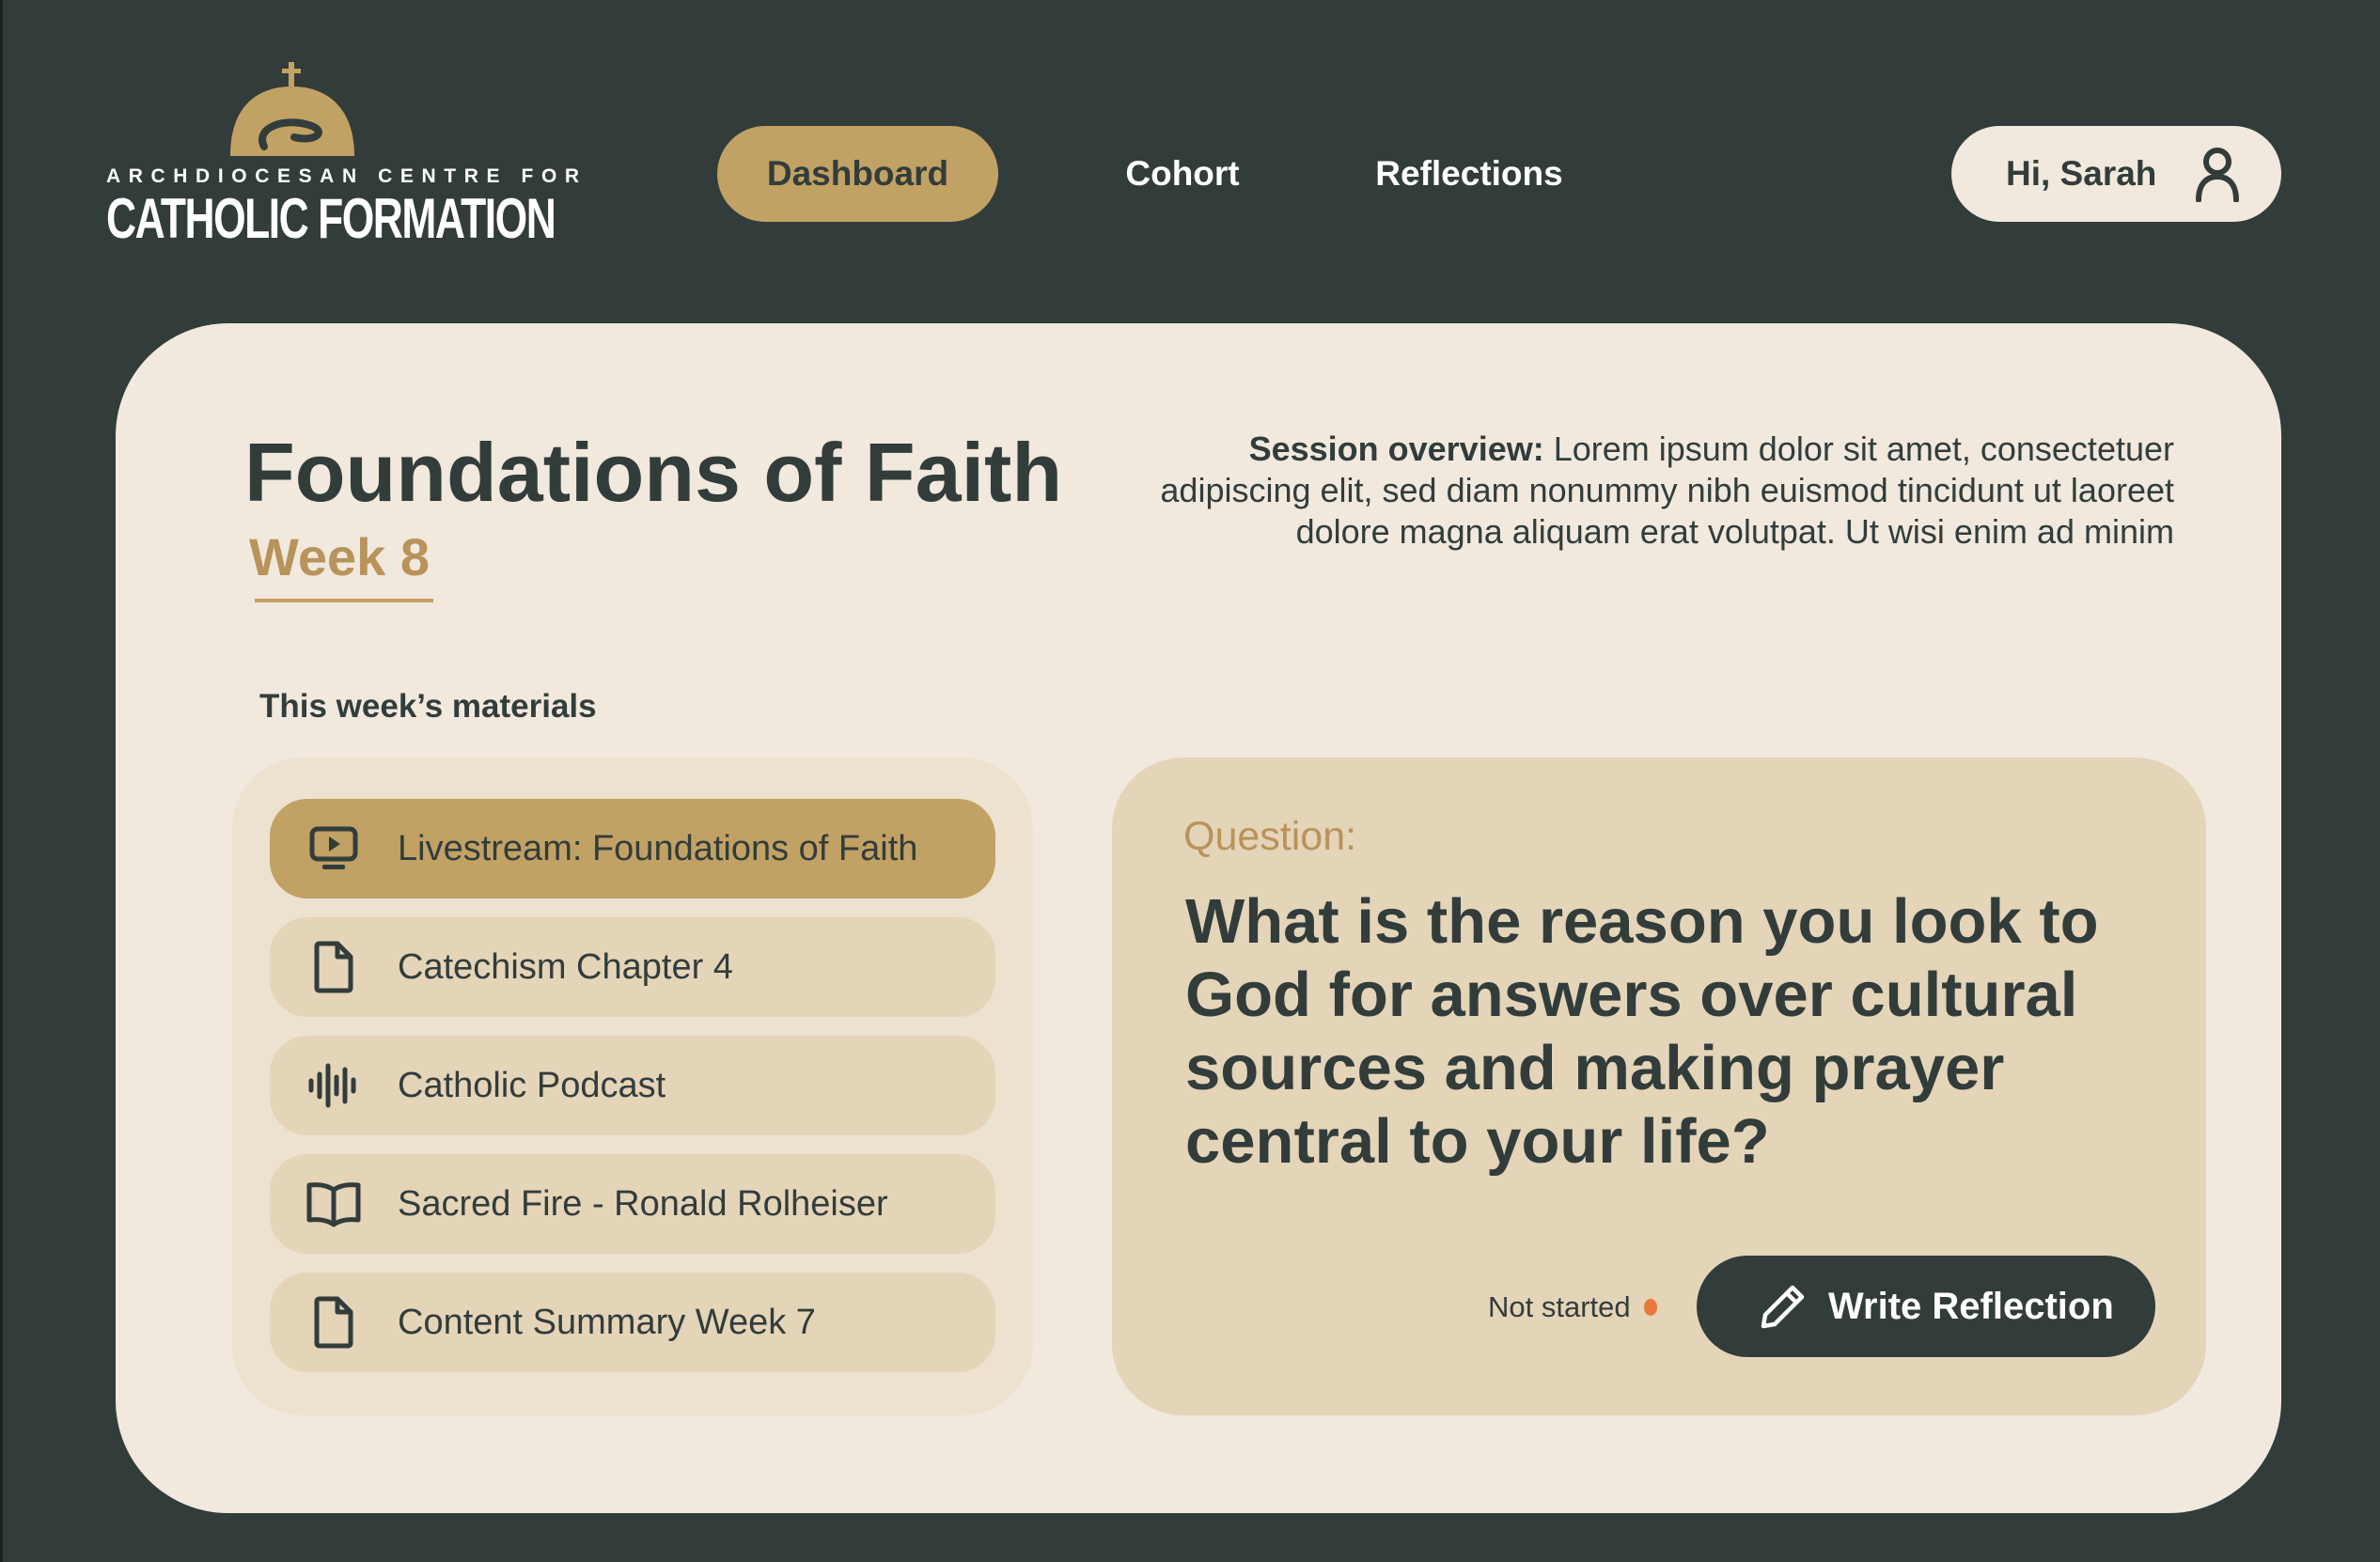  I want to click on material-item-label: Catholic Podcast, so click(532, 1085).